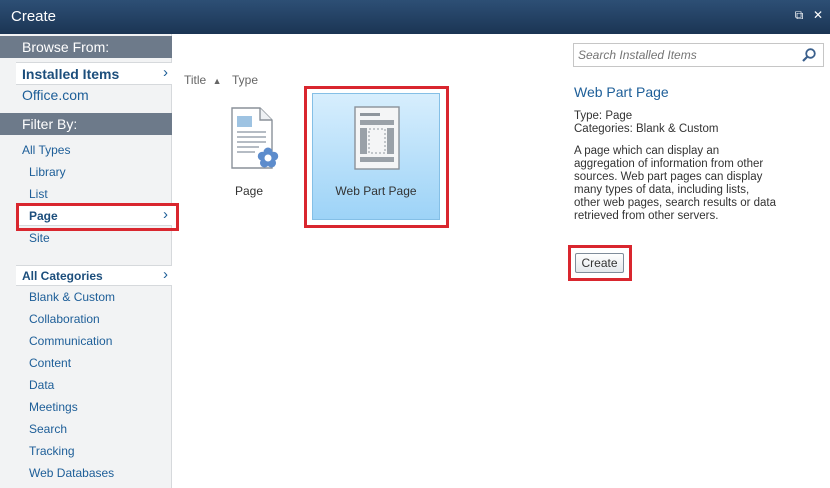 The height and width of the screenshot is (488, 830). I want to click on description-line: other web pages, search results or data, so click(675, 203).